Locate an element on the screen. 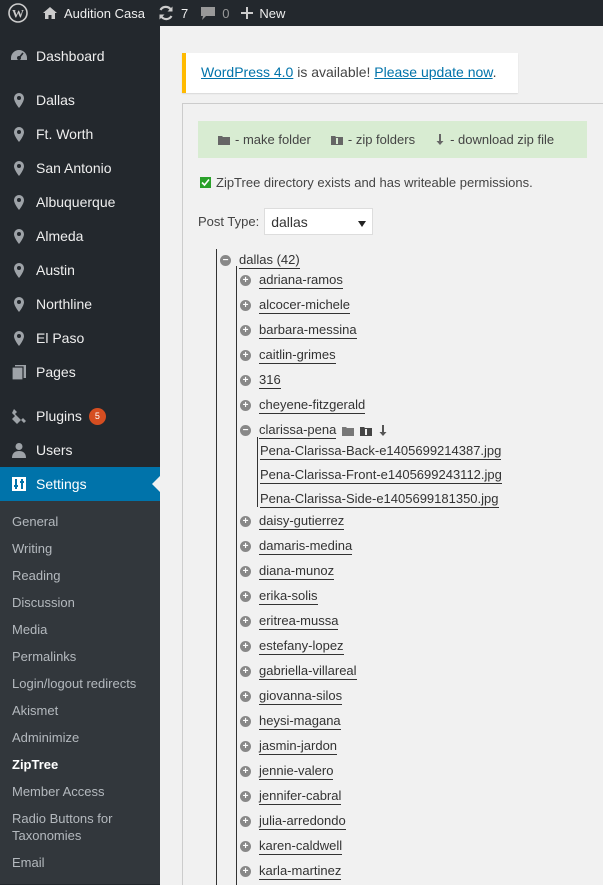  tree-root: − dallas (42) is located at coordinates (260, 260).